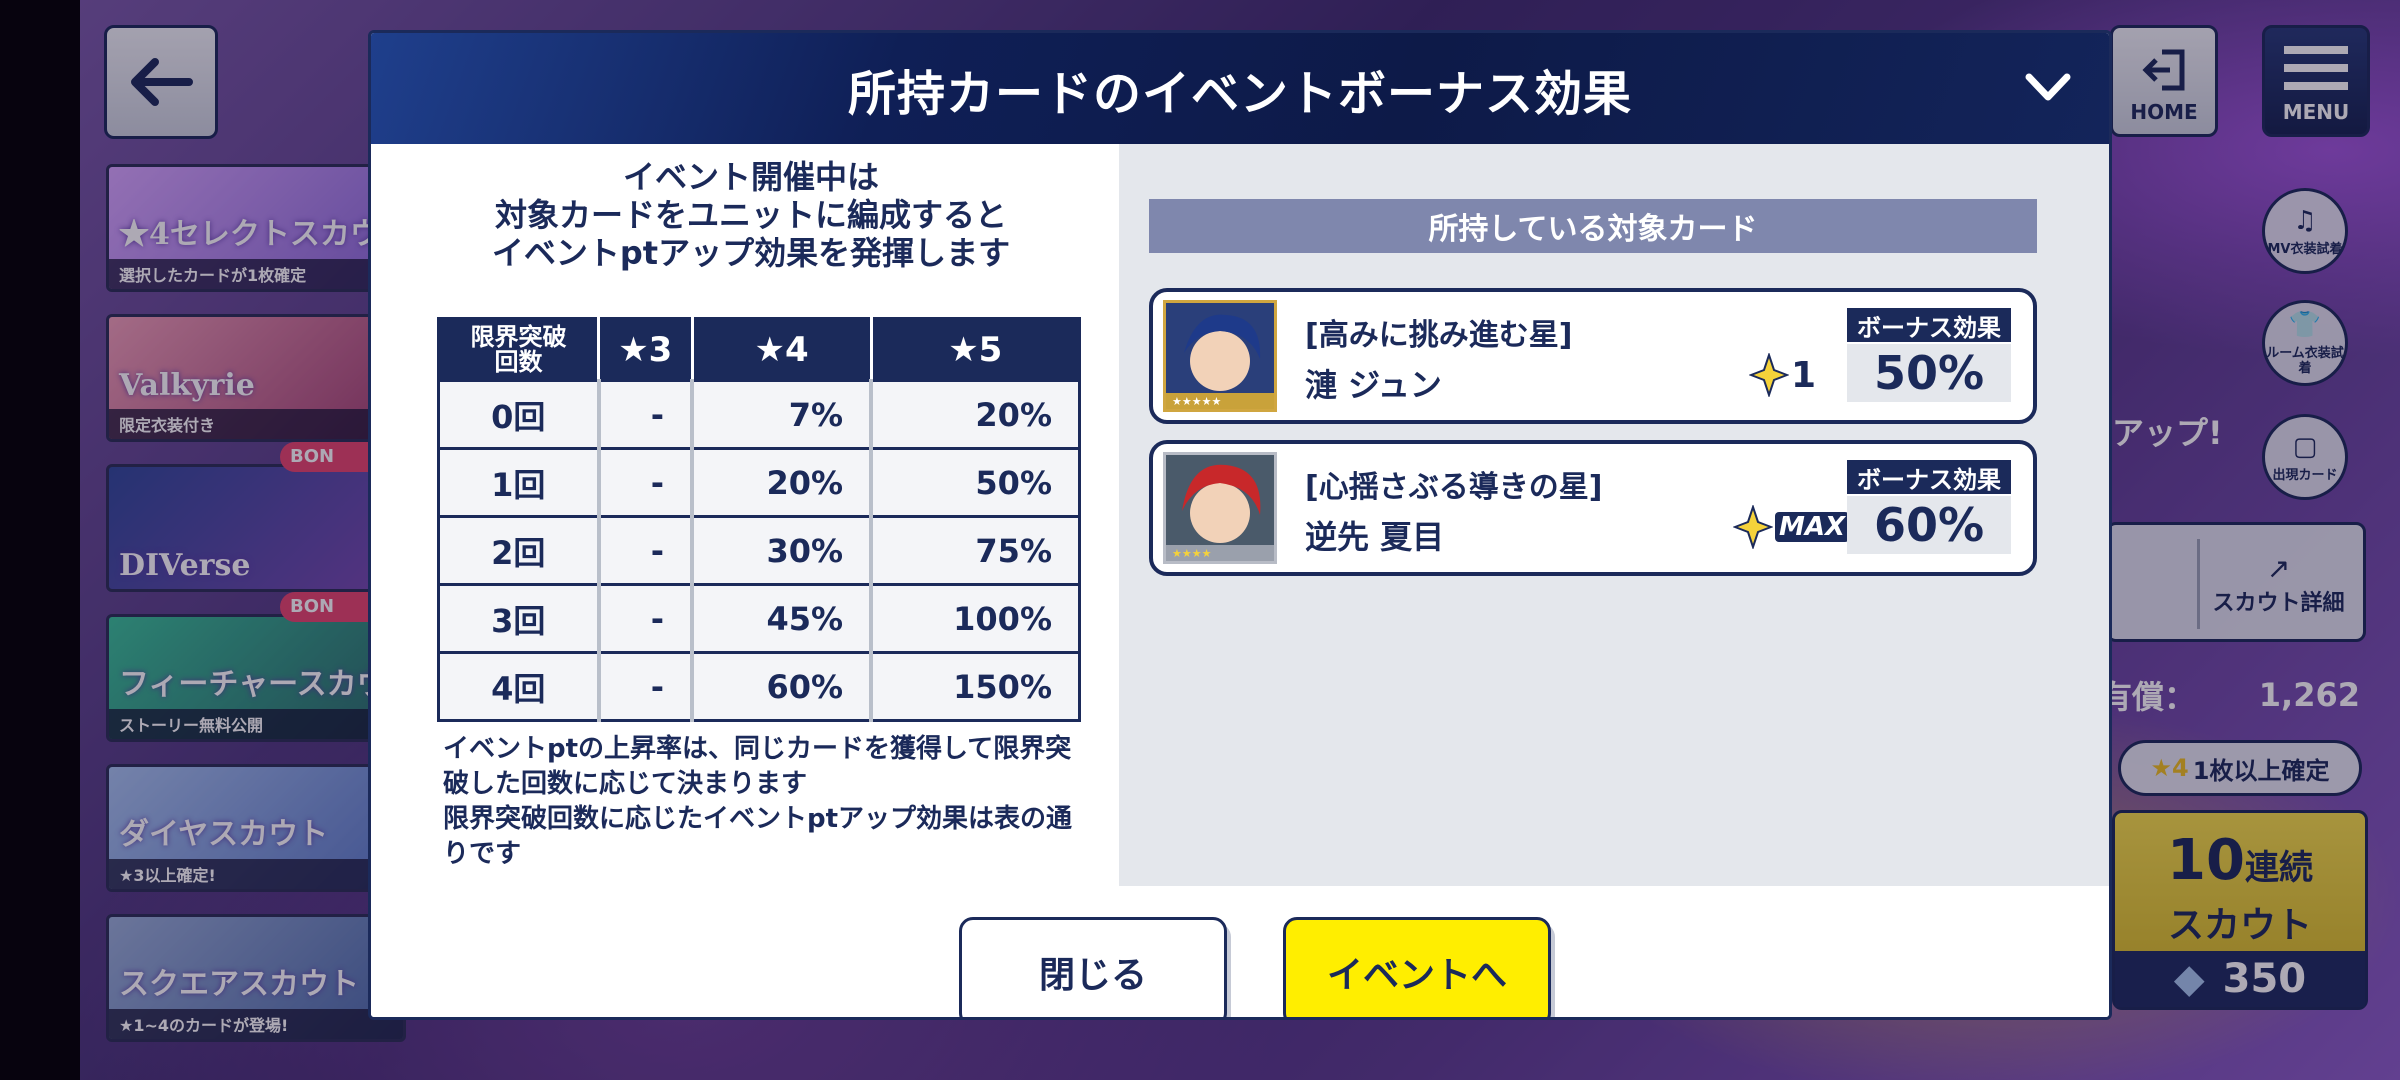  I want to click on card-portrait-image: ★★★★, so click(1220, 508).